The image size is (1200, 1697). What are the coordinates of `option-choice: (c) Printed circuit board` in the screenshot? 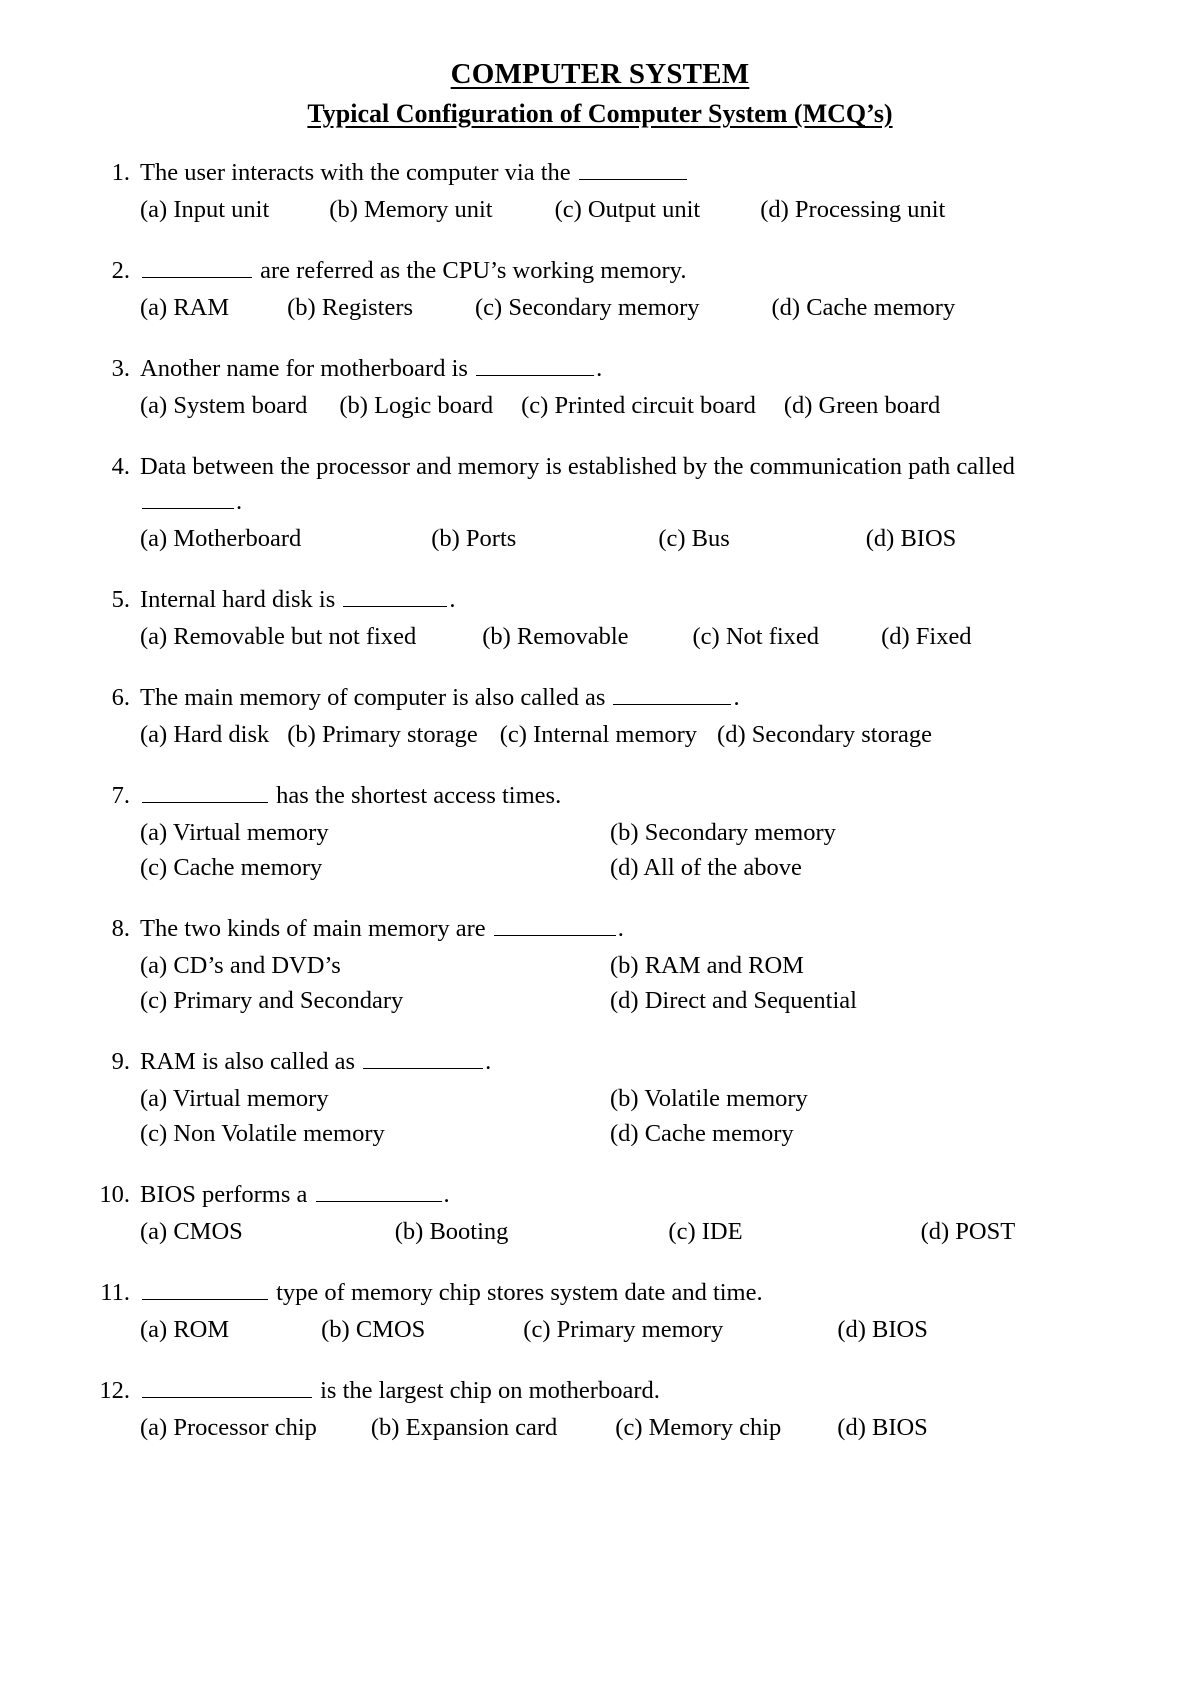 It's located at (638, 405).